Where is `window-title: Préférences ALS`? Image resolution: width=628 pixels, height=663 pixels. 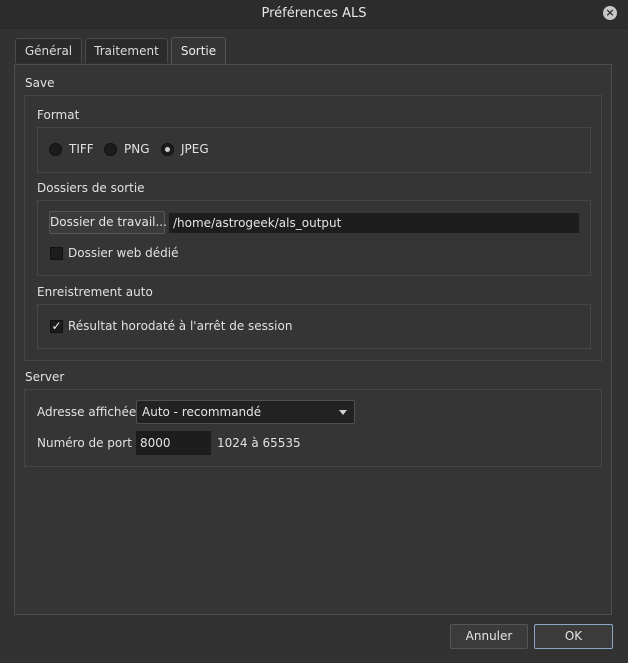 window-title: Préférences ALS is located at coordinates (314, 13).